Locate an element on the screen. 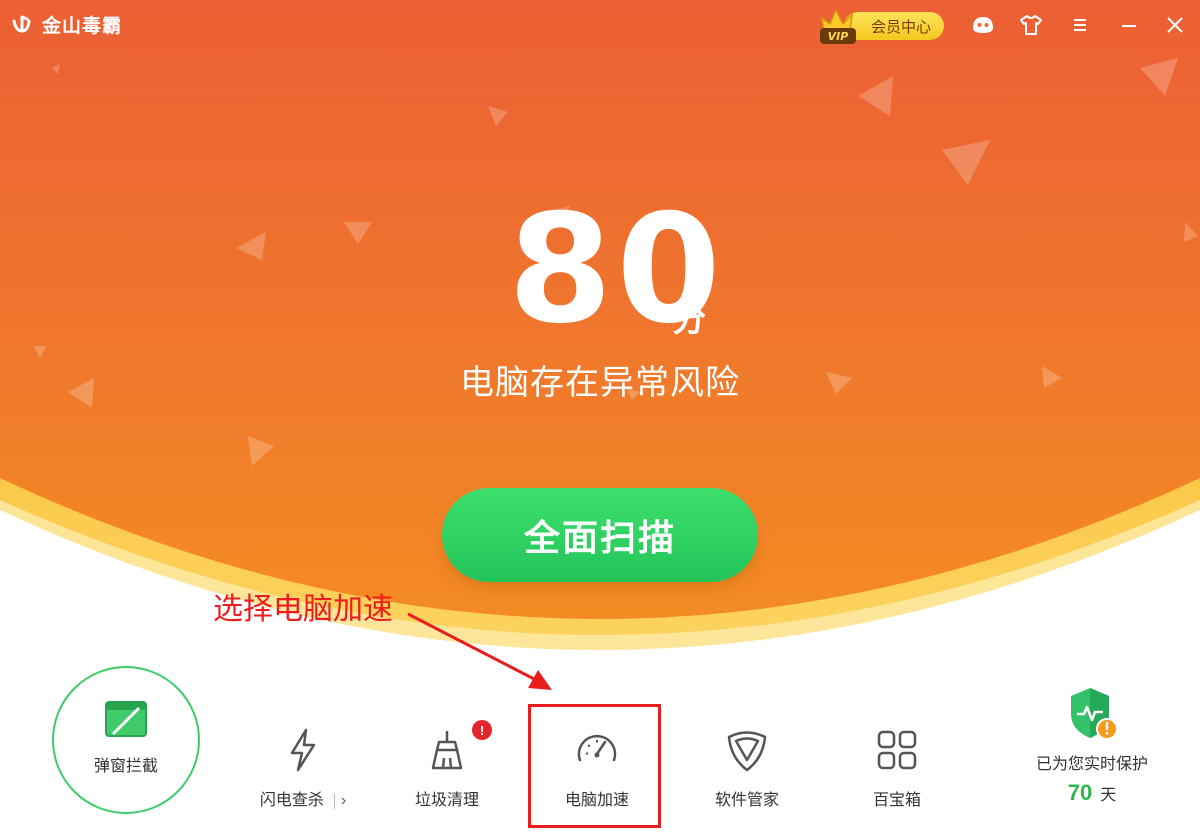 The height and width of the screenshot is (840, 1200). junk-clean-alert-badge: ! is located at coordinates (482, 730).